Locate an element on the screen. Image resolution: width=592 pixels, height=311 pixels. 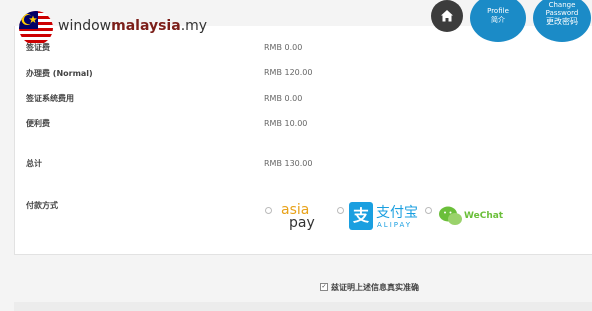
alipay-text-en: ALIPAY is located at coordinates (395, 225).